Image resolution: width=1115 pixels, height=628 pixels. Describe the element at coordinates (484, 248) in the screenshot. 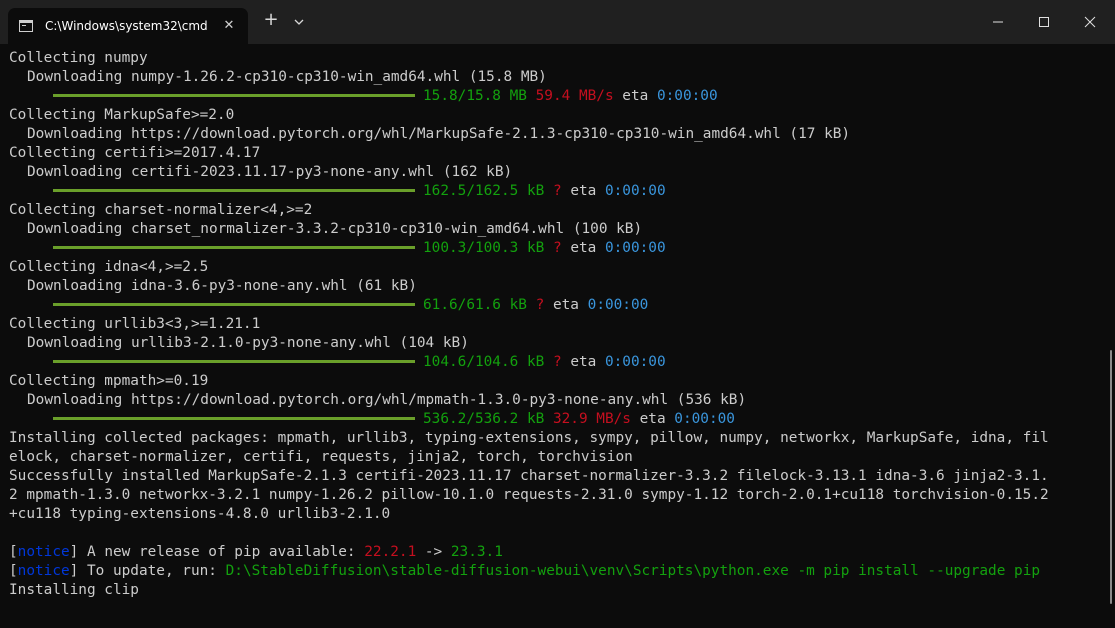

I see `download-size: 100.3/100.3 kB` at that location.